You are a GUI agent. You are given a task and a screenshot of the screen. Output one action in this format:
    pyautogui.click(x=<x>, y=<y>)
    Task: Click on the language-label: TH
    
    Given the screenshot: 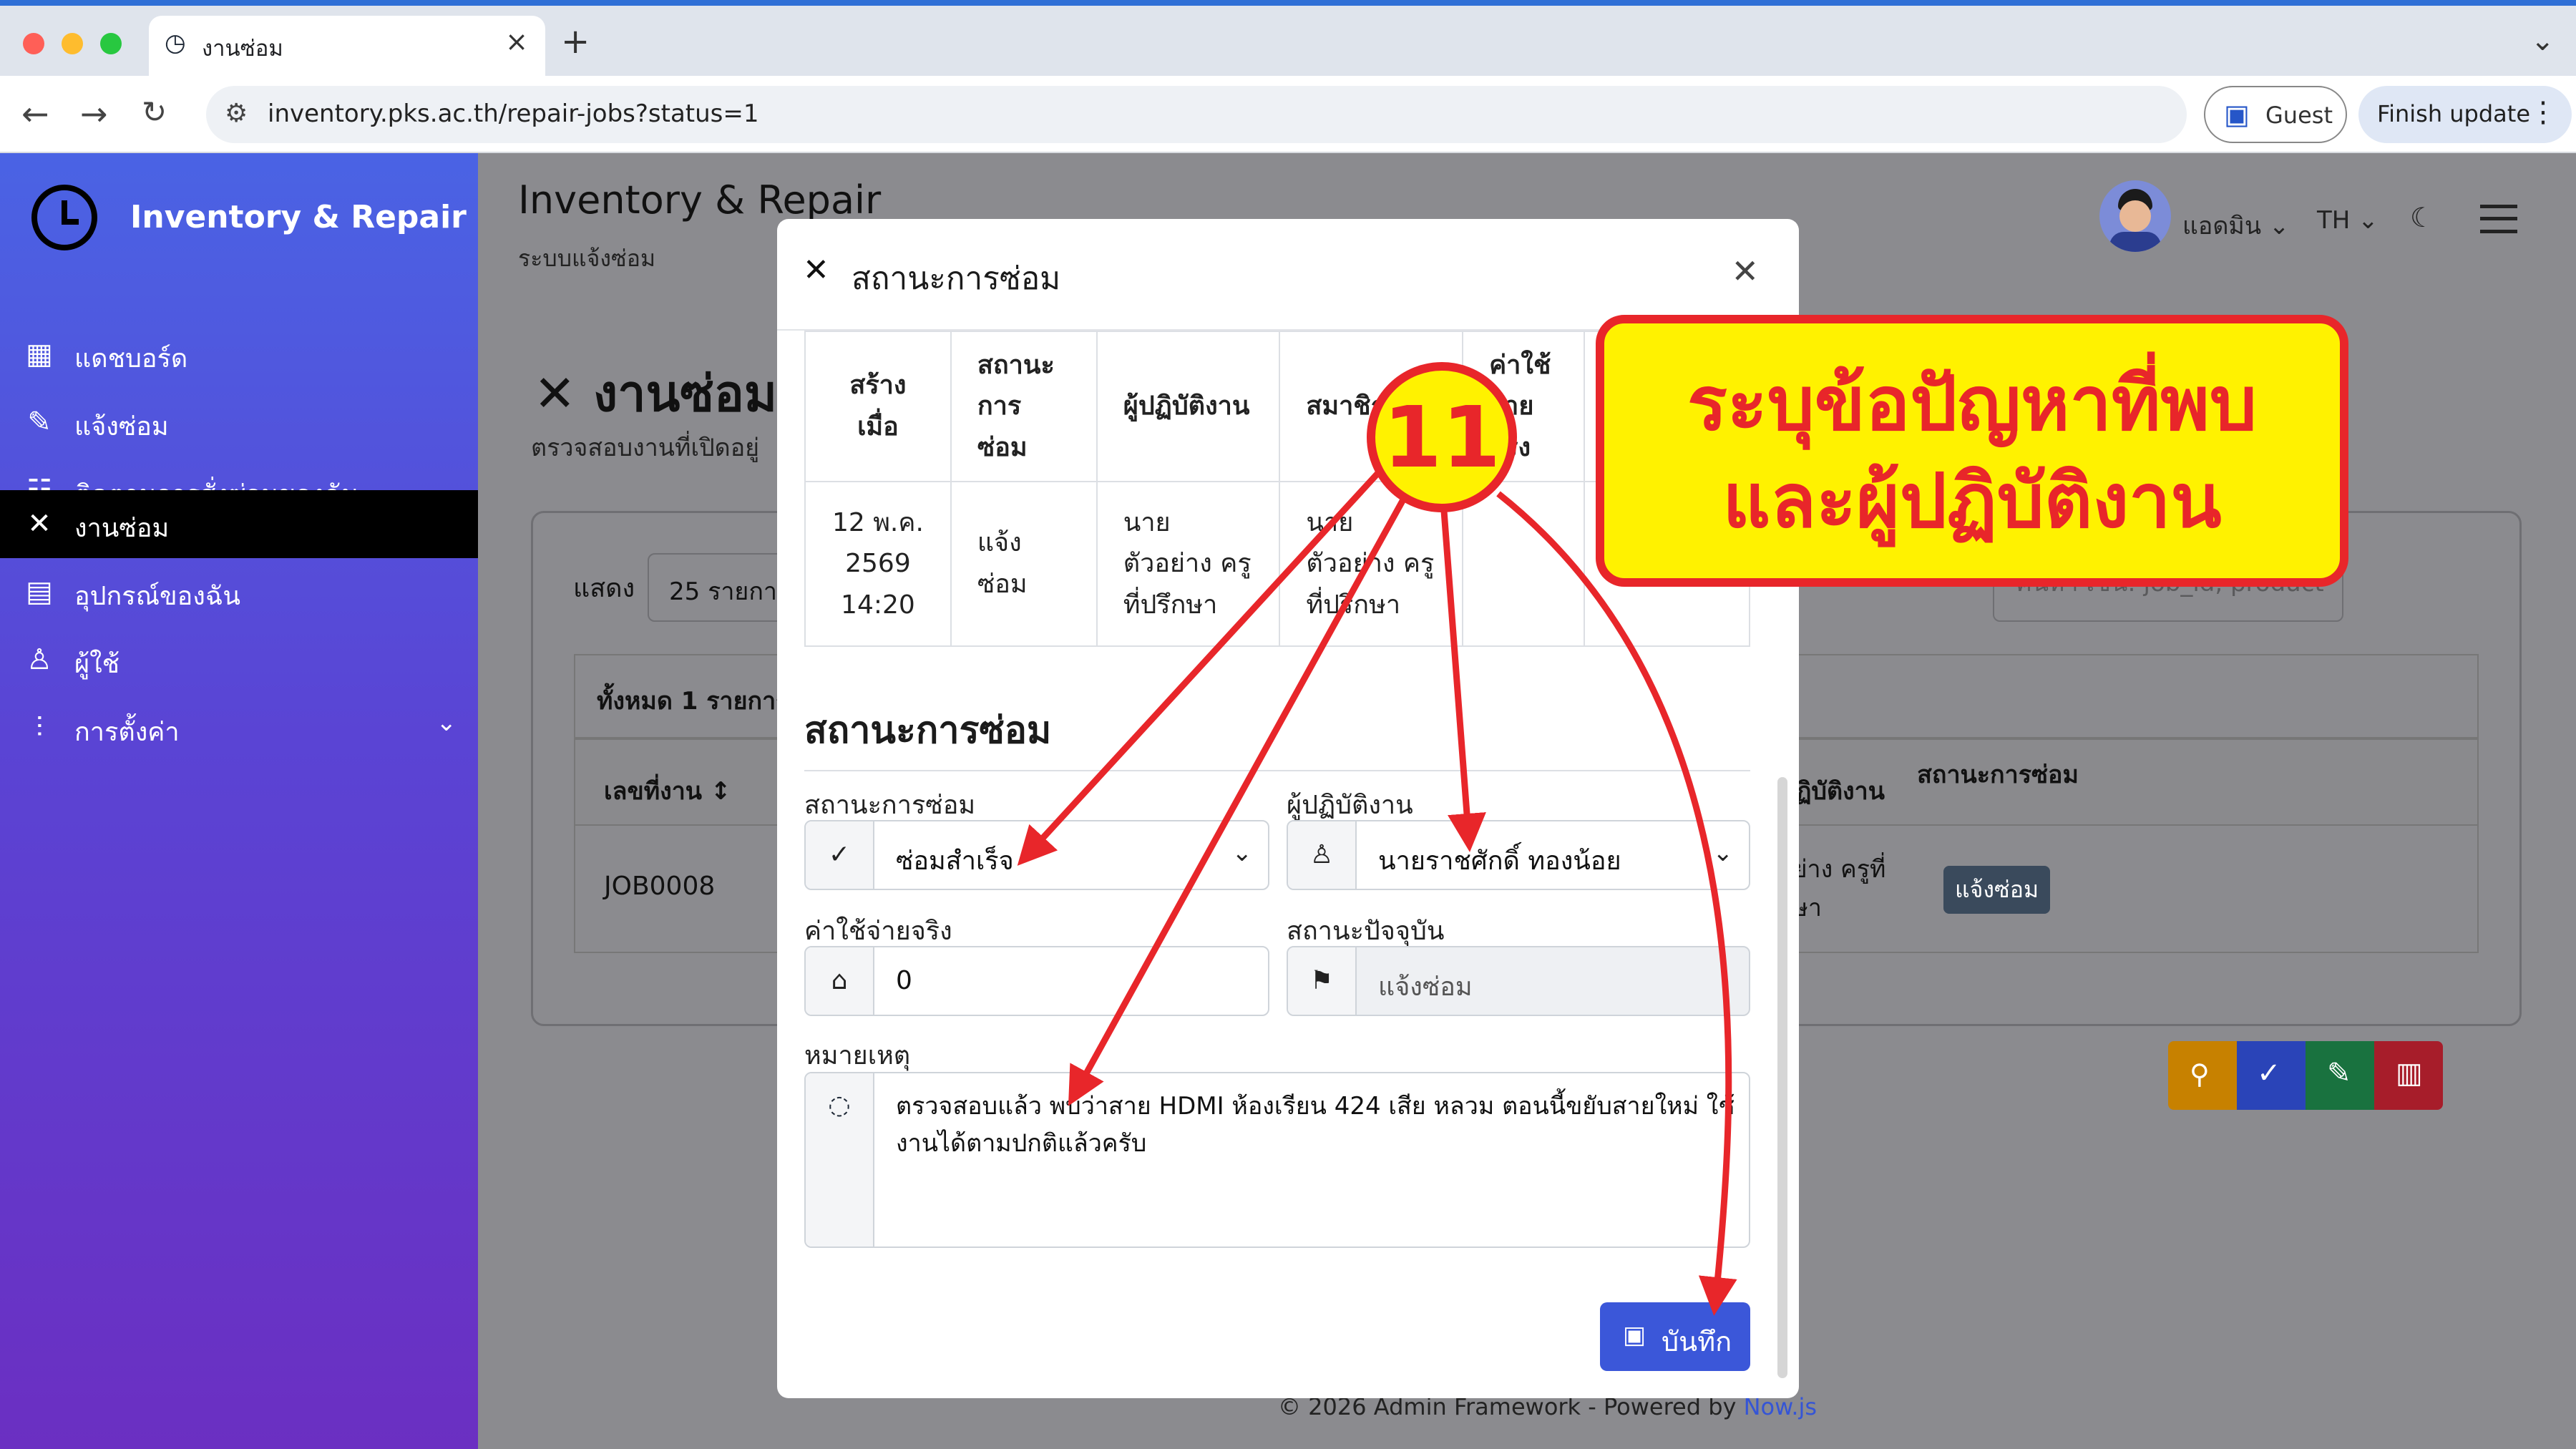 What is the action you would take?
    pyautogui.click(x=2334, y=220)
    